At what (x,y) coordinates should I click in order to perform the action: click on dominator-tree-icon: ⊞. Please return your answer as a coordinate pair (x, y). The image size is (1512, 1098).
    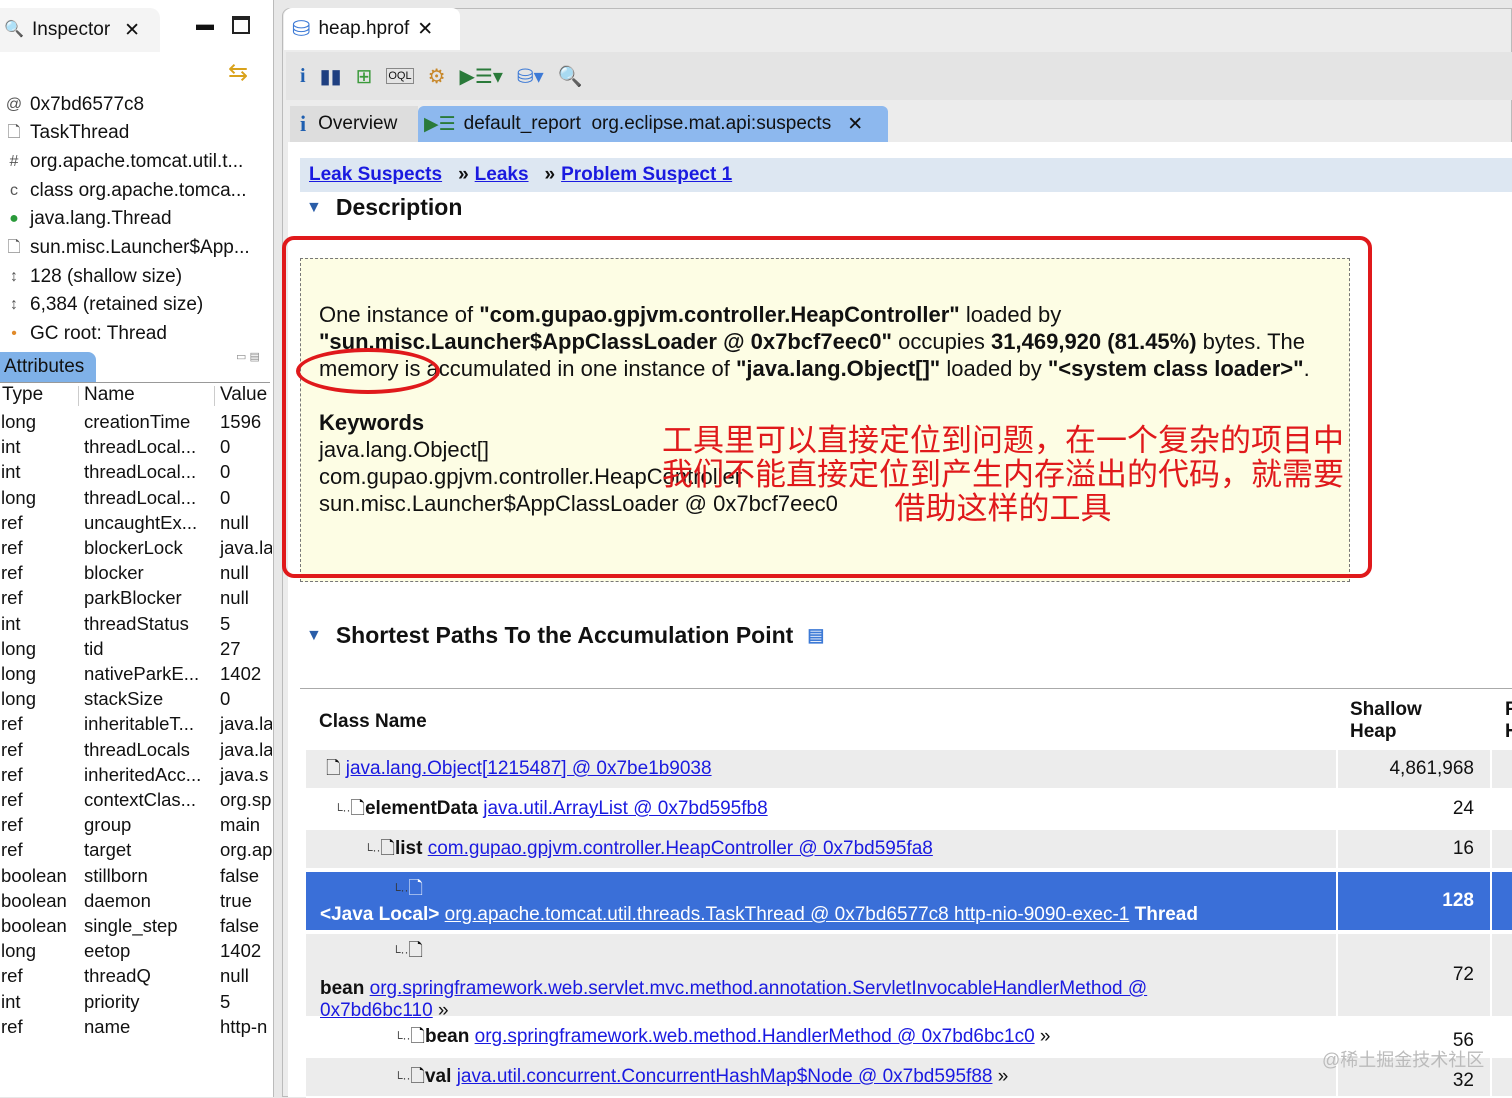
    Looking at the image, I should click on (364, 76).